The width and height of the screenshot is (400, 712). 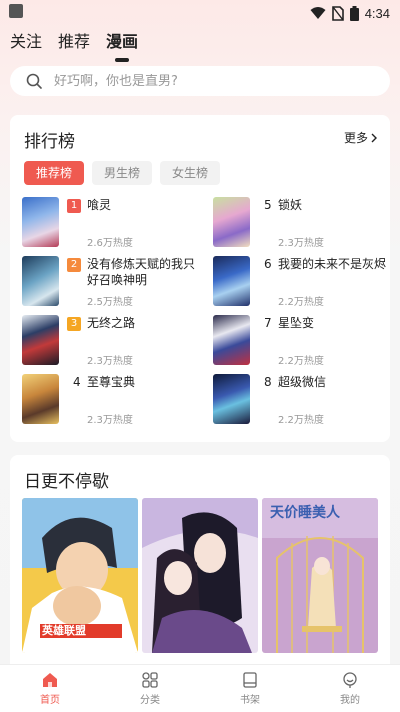 I want to click on rank-heat: 2.5万热度, so click(x=110, y=302).